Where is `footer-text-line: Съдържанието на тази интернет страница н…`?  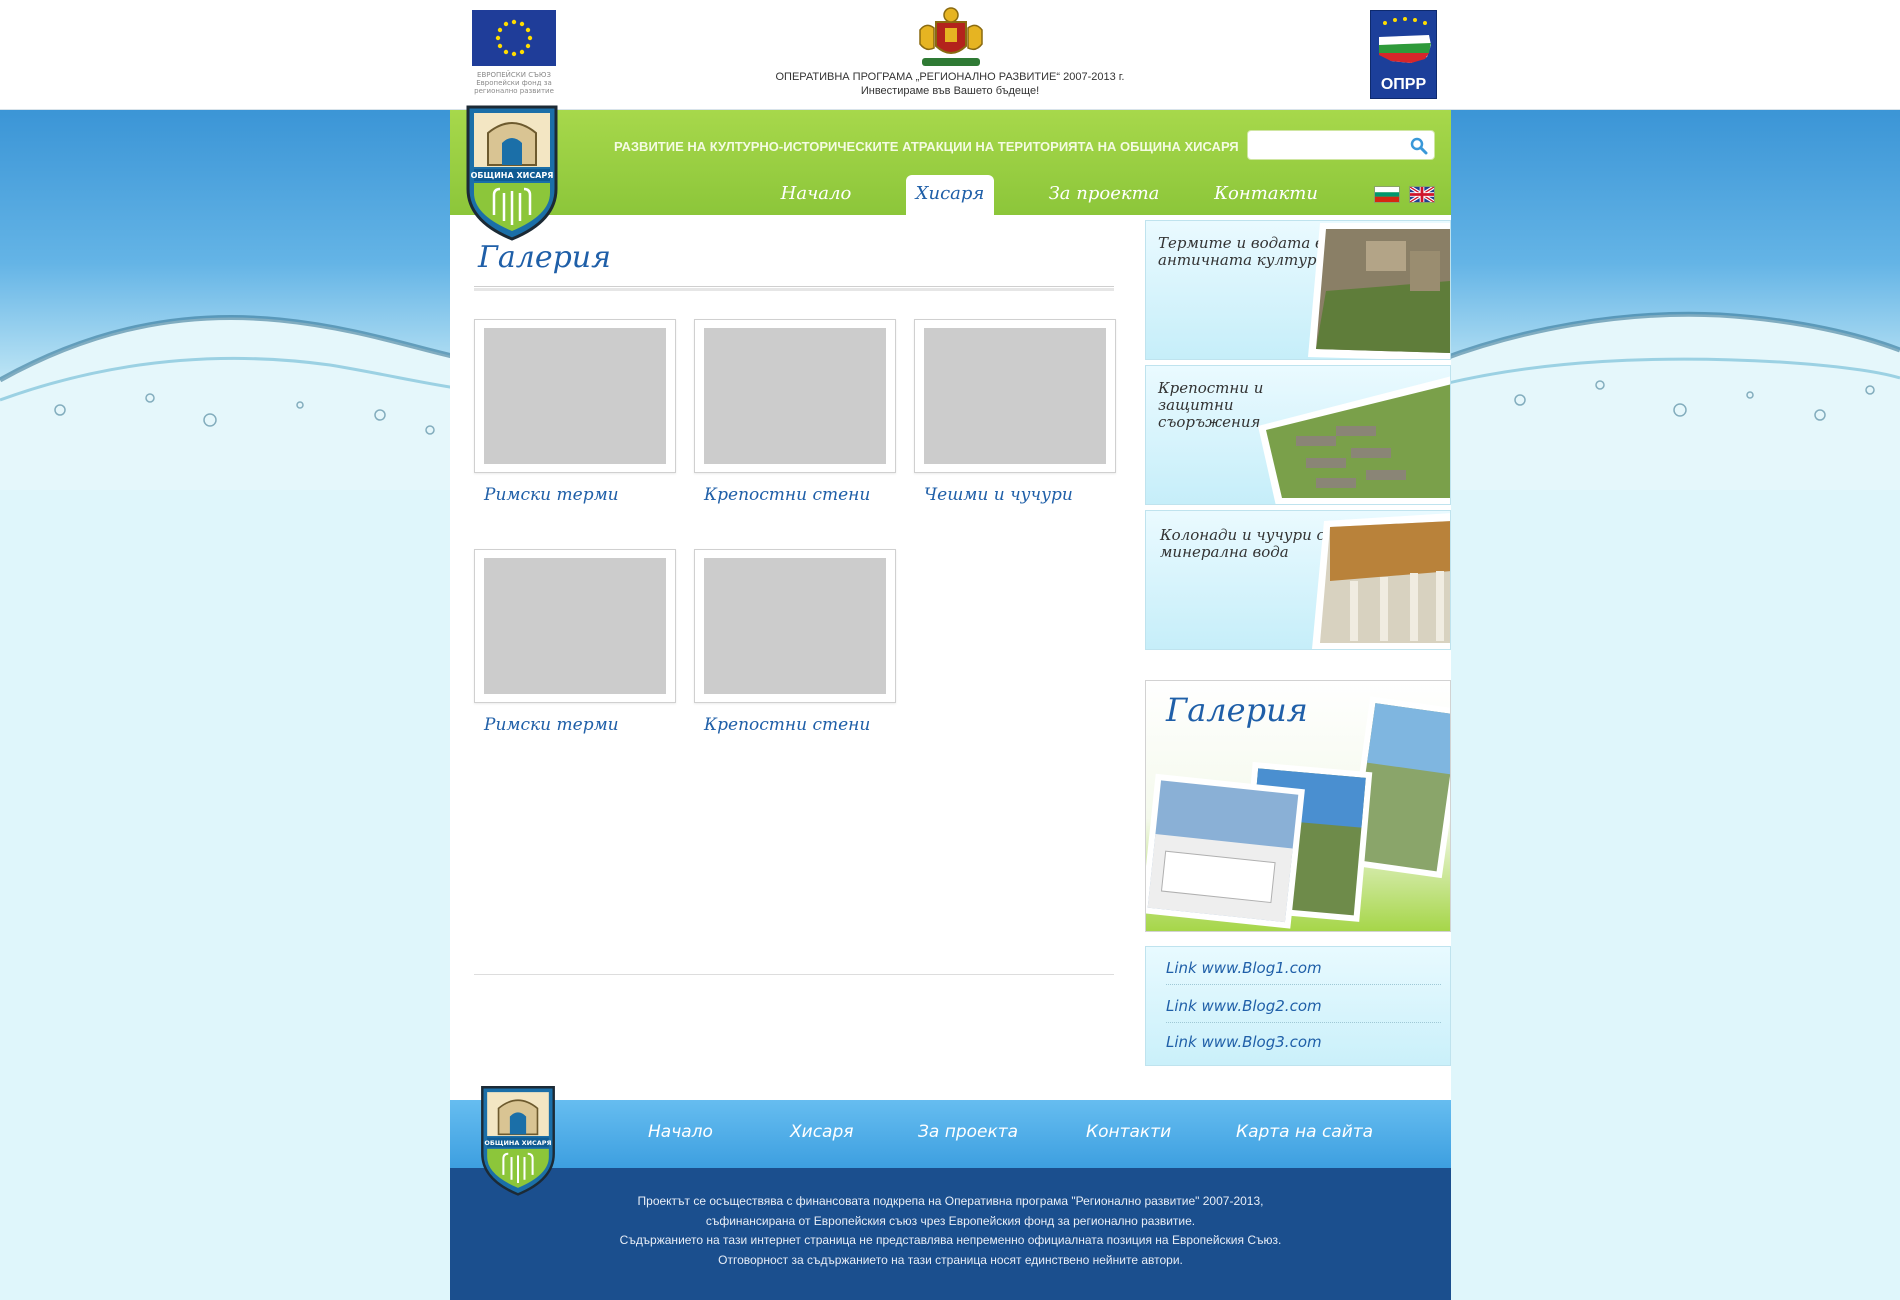
footer-text-line: Съдържанието на тази интернет страница н… is located at coordinates (950, 1240).